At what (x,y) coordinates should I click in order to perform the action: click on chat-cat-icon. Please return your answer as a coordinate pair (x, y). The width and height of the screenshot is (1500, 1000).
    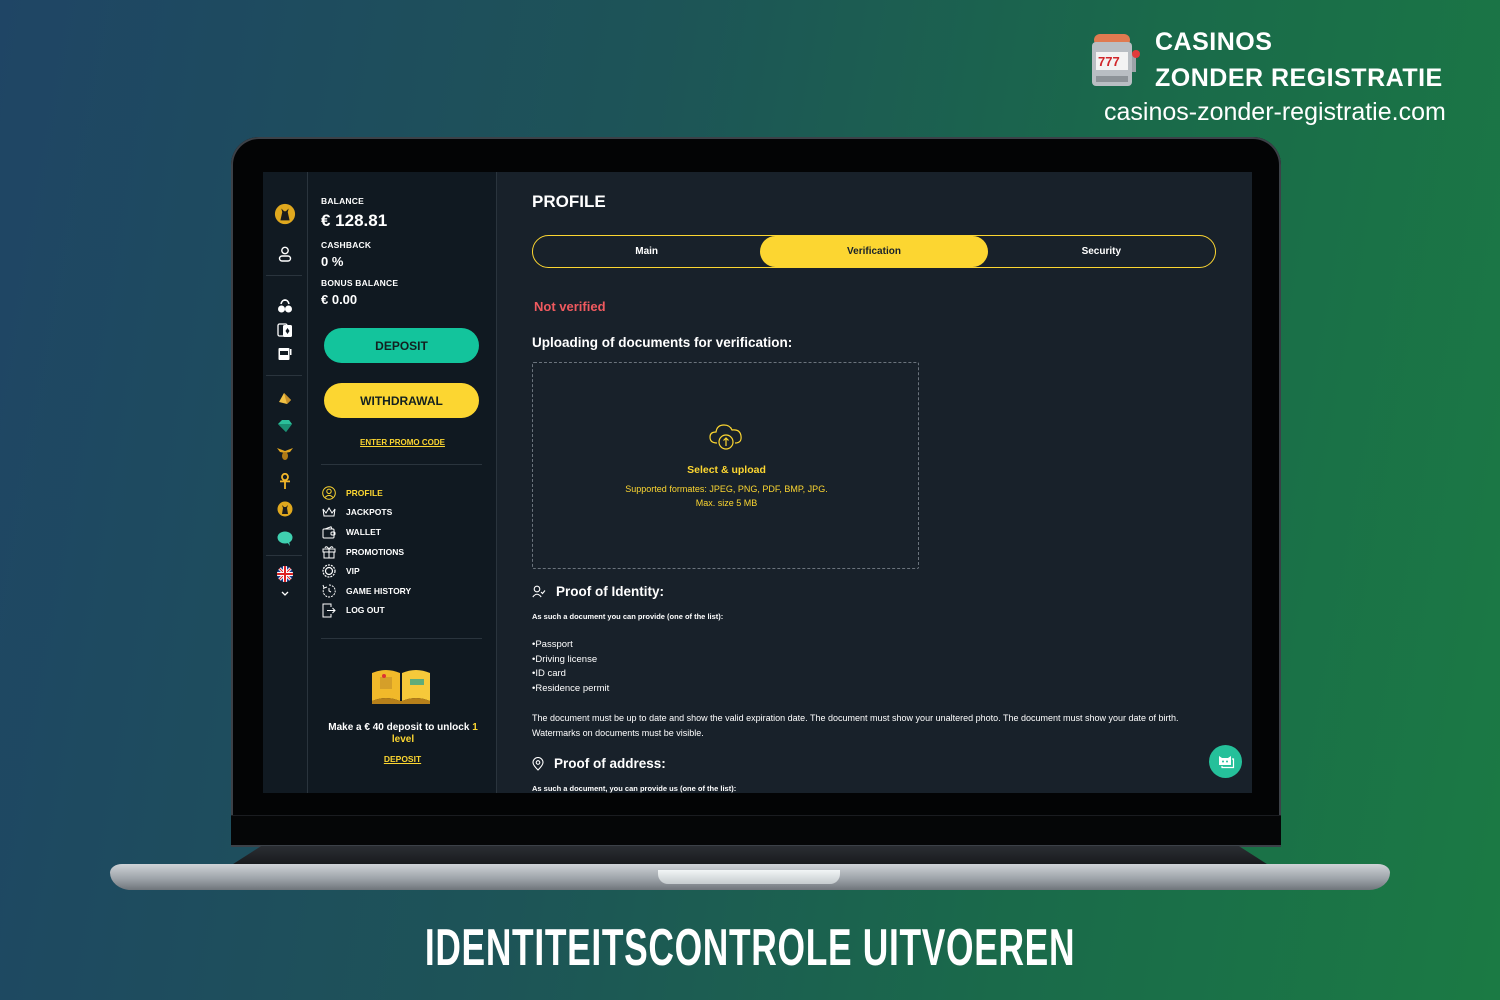
    Looking at the image, I should click on (1226, 761).